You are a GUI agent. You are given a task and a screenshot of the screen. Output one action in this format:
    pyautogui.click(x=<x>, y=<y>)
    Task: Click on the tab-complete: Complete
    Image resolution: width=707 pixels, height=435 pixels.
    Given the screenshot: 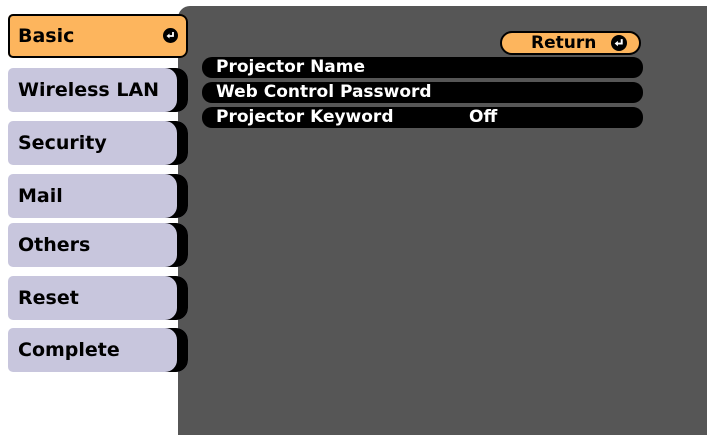 What is the action you would take?
    pyautogui.click(x=98, y=350)
    